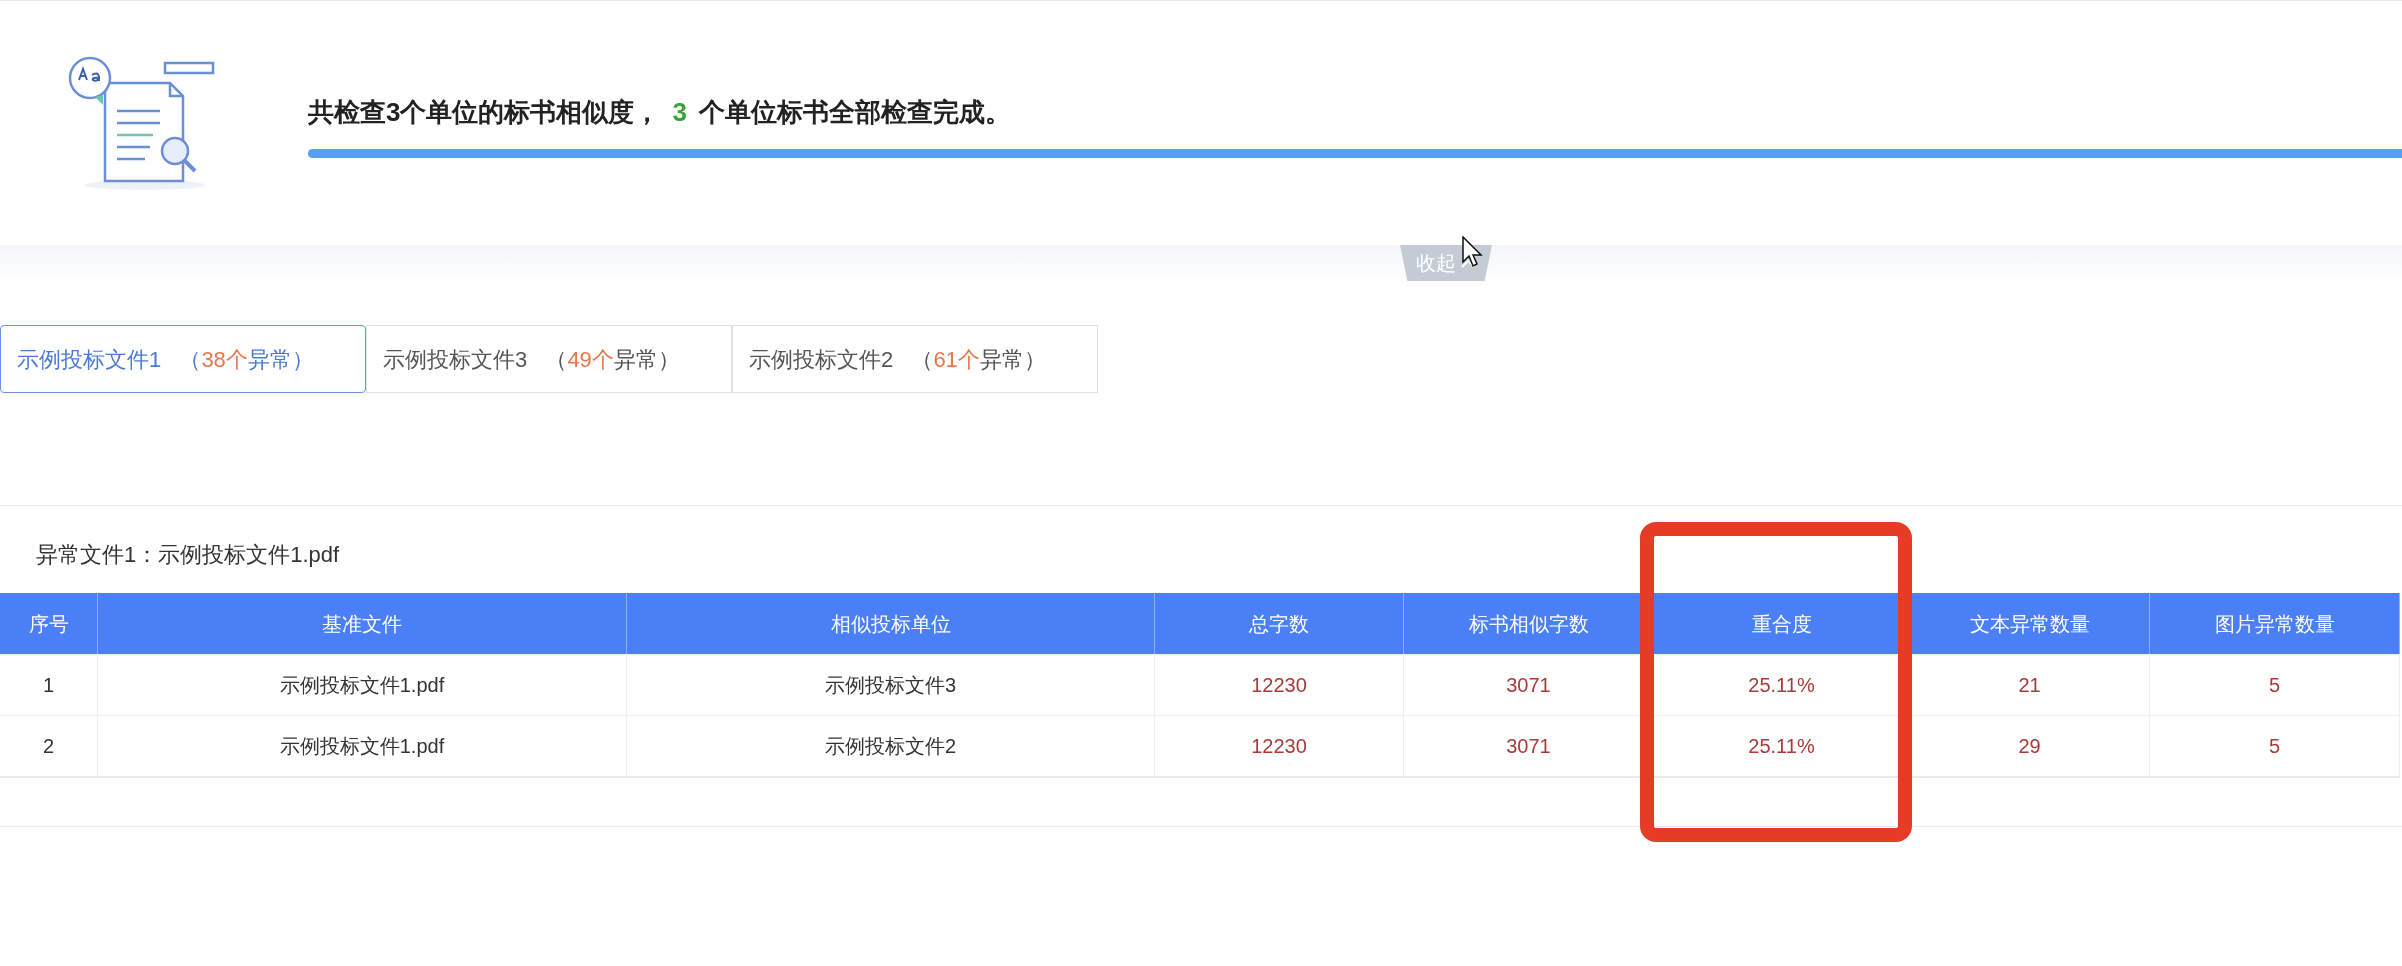 This screenshot has width=2402, height=966. I want to click on column-header: 文本异常数量, so click(2030, 623).